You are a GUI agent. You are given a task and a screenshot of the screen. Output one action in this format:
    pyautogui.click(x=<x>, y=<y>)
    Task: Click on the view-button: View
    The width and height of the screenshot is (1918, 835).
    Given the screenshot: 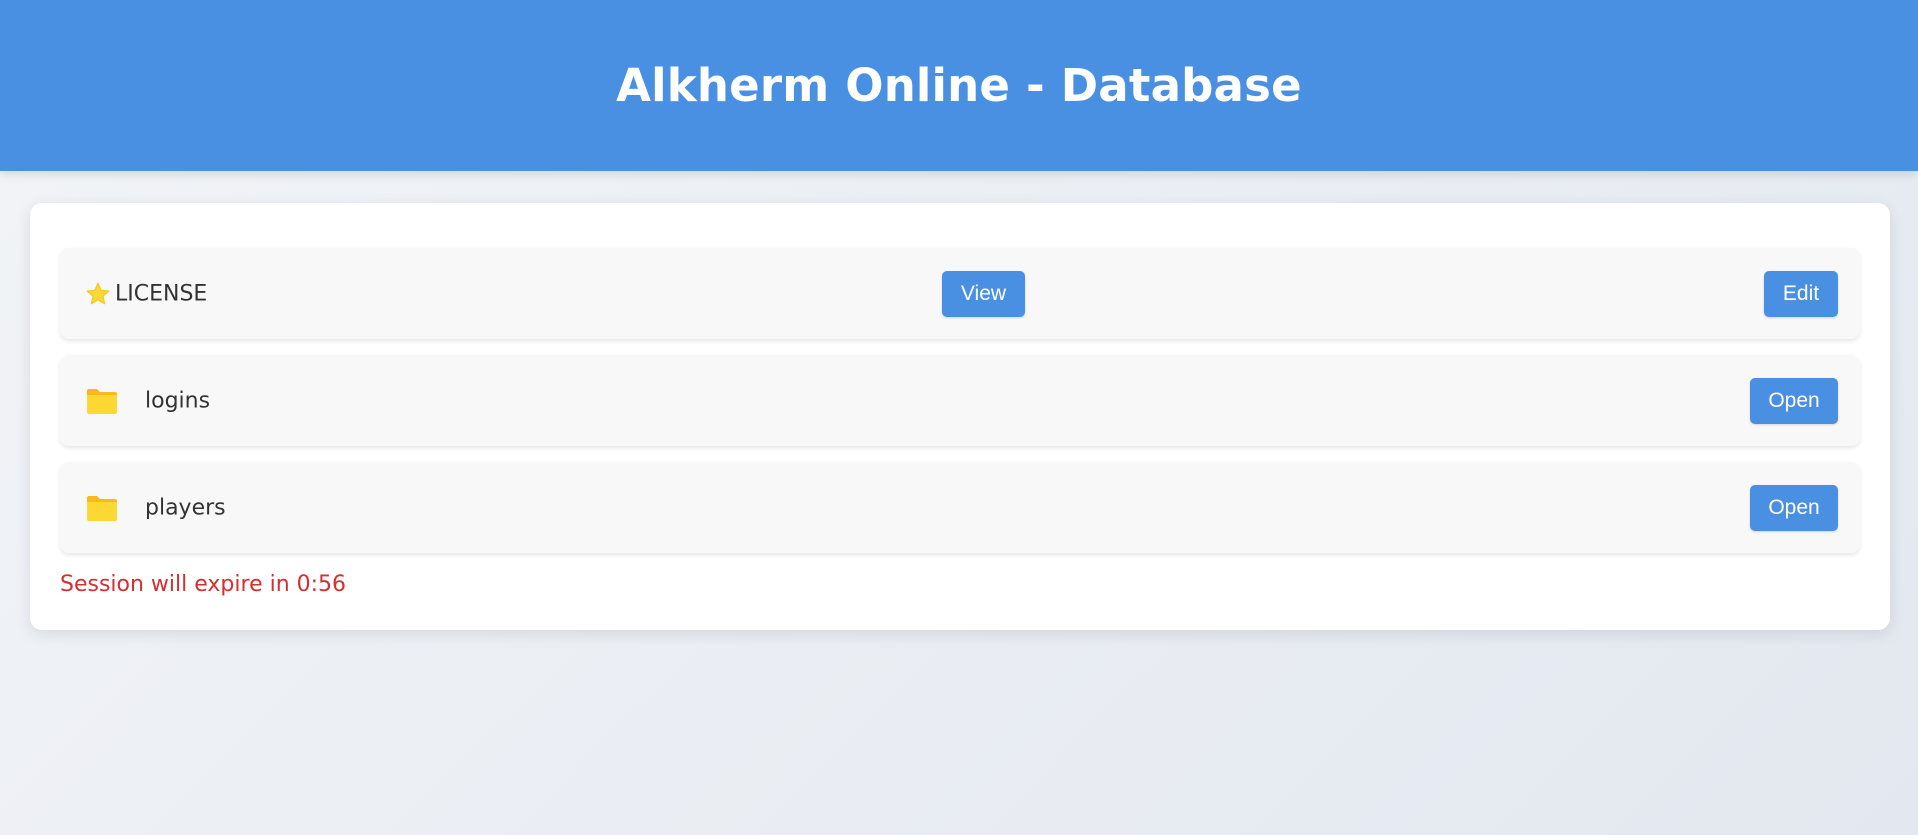 What is the action you would take?
    pyautogui.click(x=983, y=294)
    